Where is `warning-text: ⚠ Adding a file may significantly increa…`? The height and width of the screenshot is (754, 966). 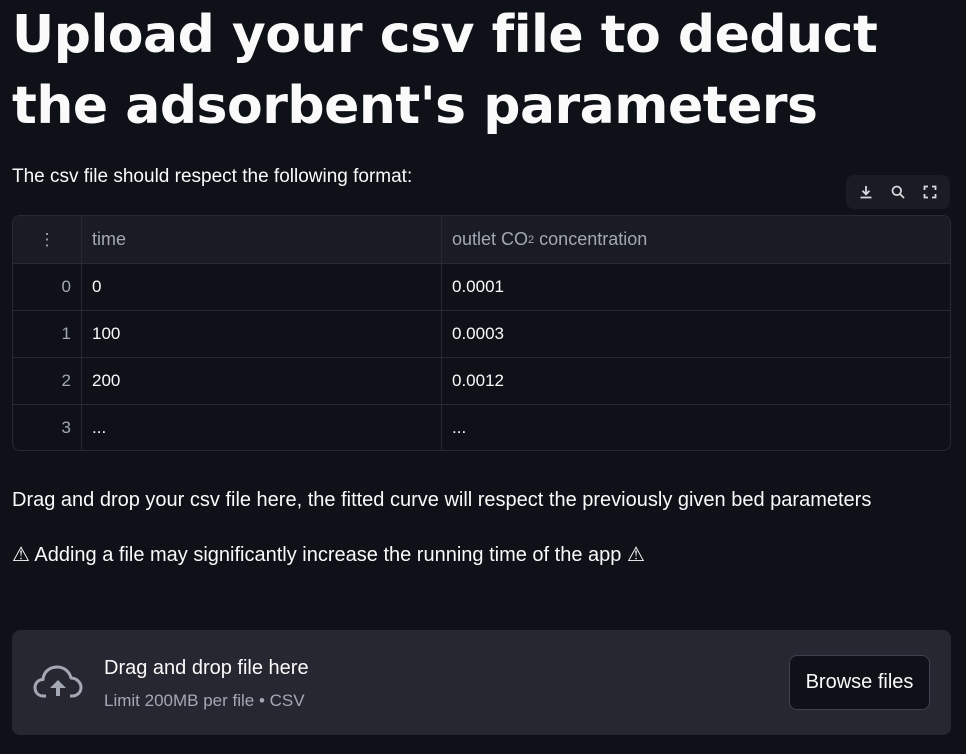
warning-text: ⚠ Adding a file may significantly increa… is located at coordinates (328, 555).